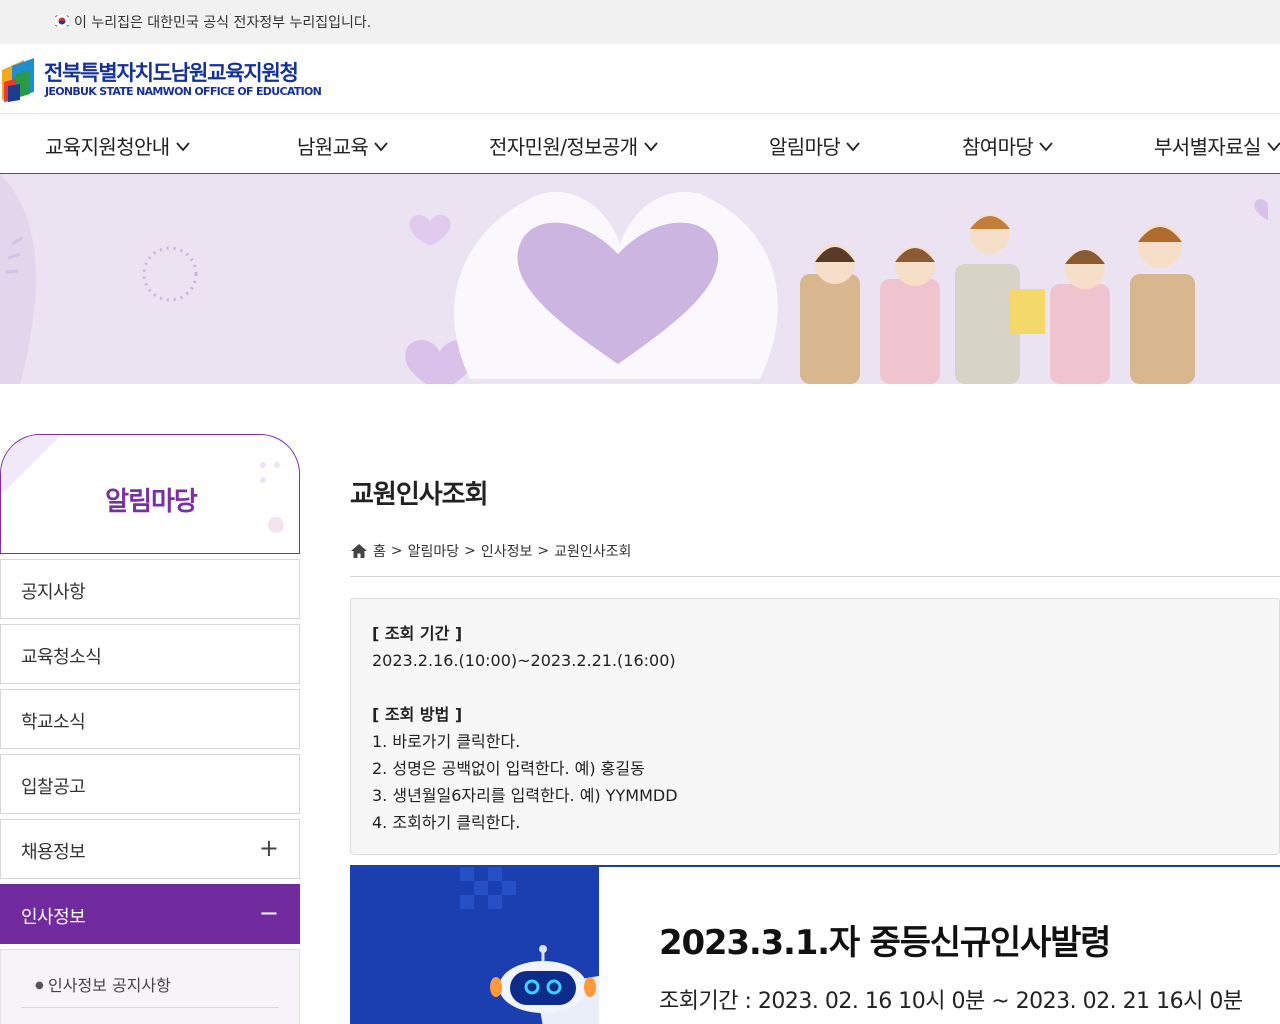  What do you see at coordinates (150, 849) in the screenshot?
I see `side-nav-item-recruitment: 채용정보 +` at bounding box center [150, 849].